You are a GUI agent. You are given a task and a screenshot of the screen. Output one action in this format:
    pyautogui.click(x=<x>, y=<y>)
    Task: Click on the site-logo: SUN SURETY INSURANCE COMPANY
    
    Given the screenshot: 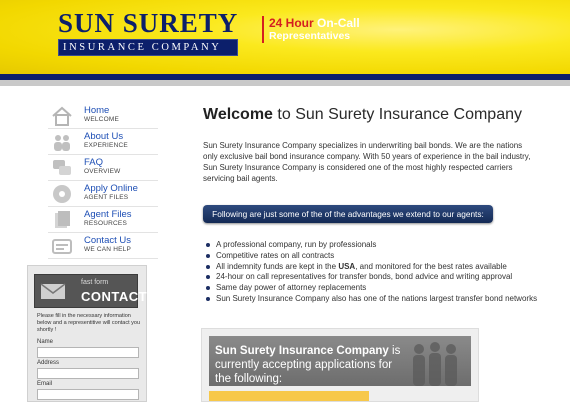 What is the action you would take?
    pyautogui.click(x=148, y=32)
    